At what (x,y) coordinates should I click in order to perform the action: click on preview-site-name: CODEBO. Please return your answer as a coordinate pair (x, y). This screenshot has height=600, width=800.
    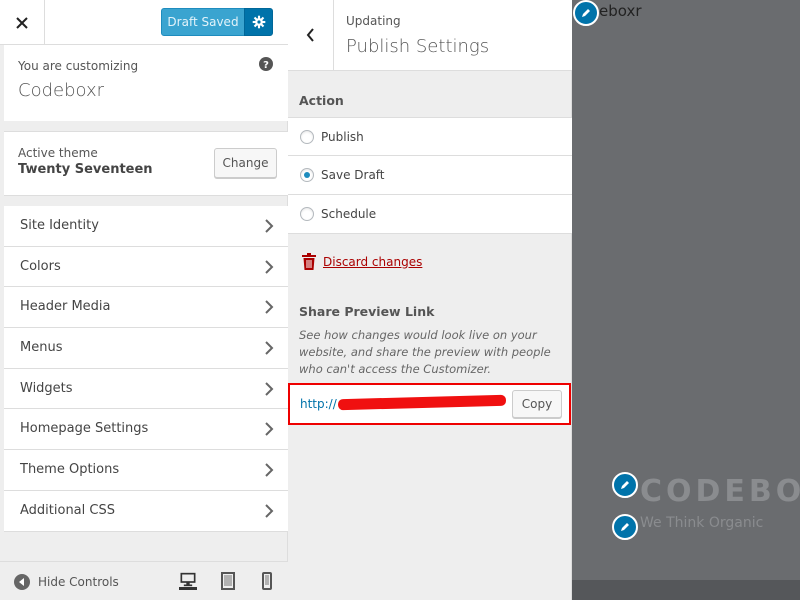
    Looking at the image, I should click on (720, 491).